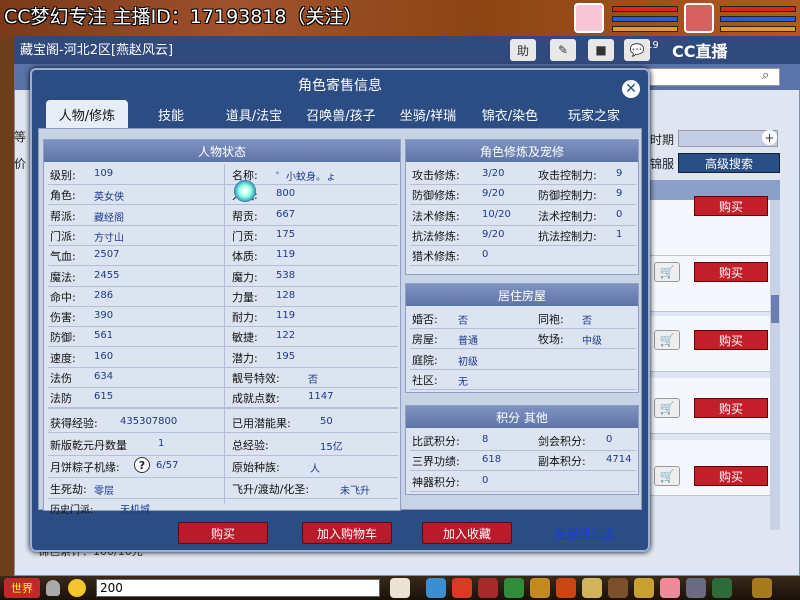  What do you see at coordinates (488, 588) in the screenshot?
I see `team-icon` at bounding box center [488, 588].